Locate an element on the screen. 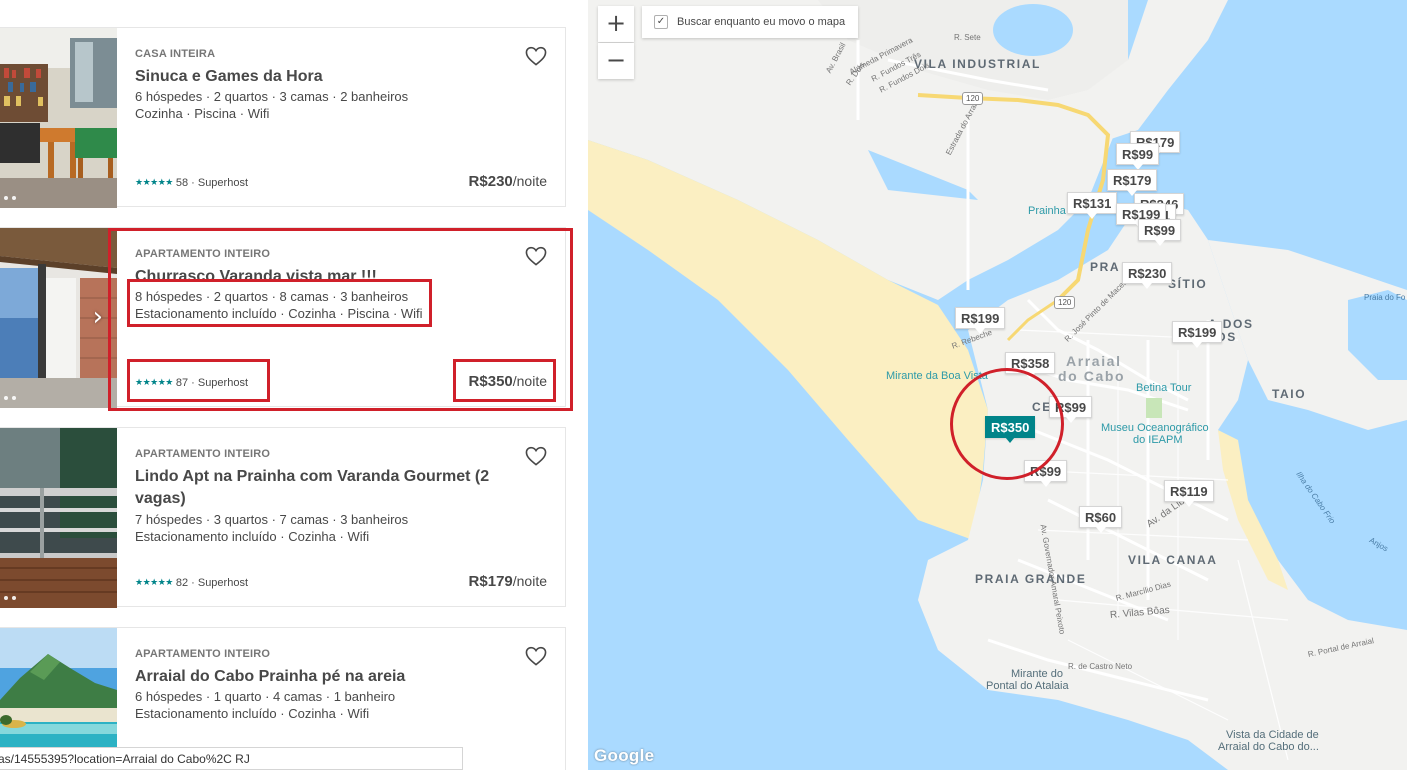 This screenshot has width=1407, height=770. zoom-in-button: + is located at coordinates (616, 24).